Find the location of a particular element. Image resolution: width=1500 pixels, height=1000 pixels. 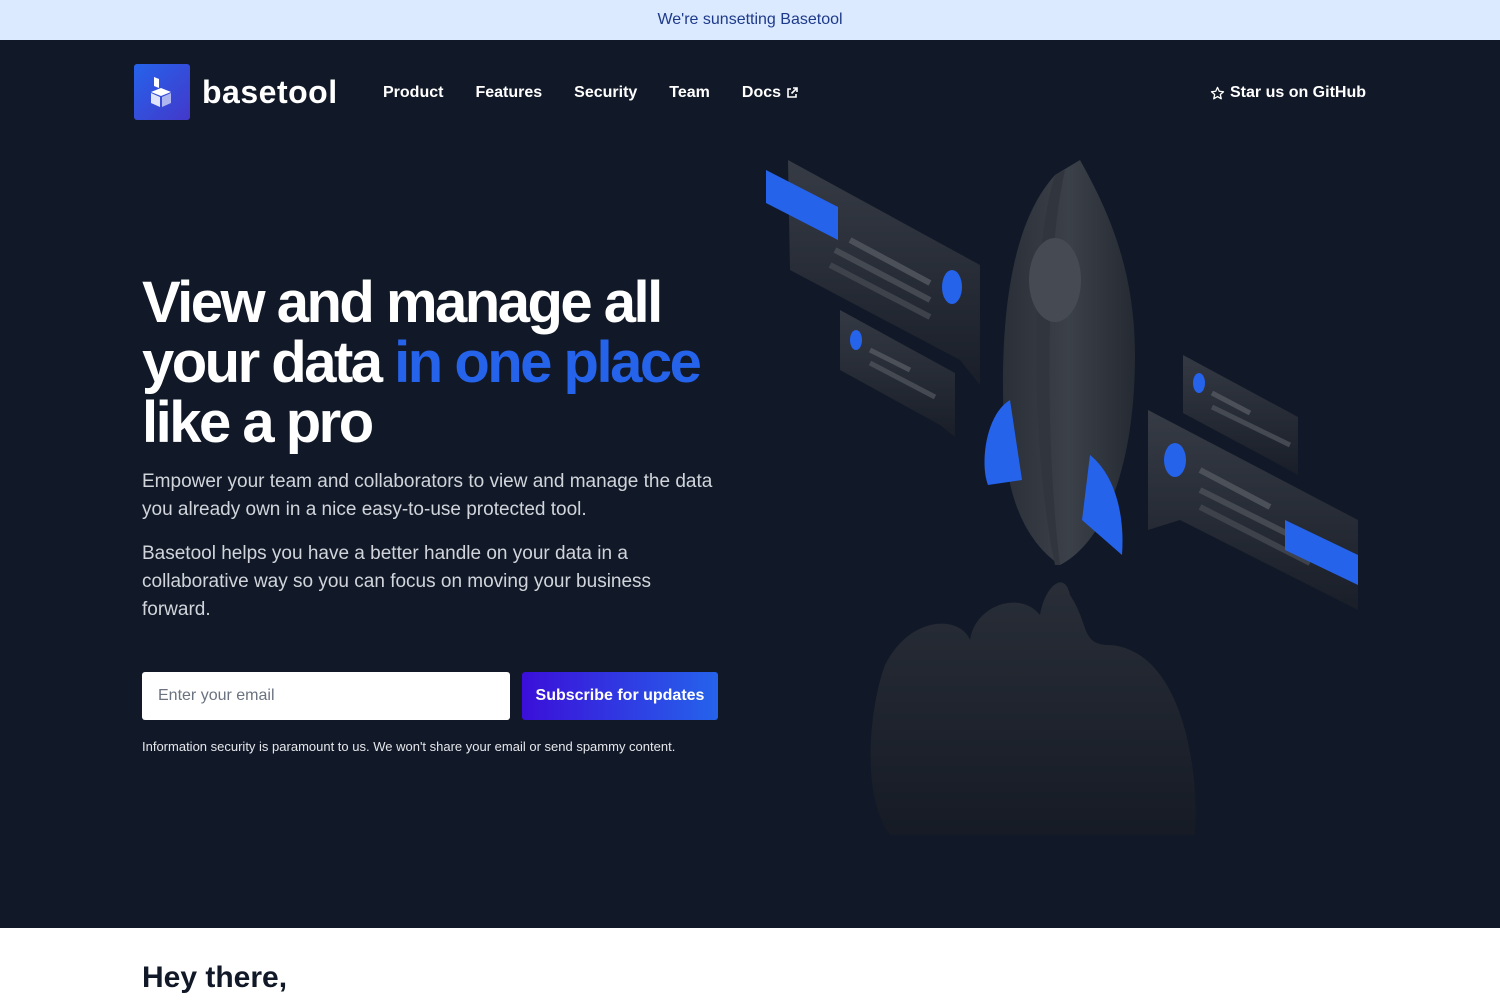

nav-product: Product is located at coordinates (413, 93).